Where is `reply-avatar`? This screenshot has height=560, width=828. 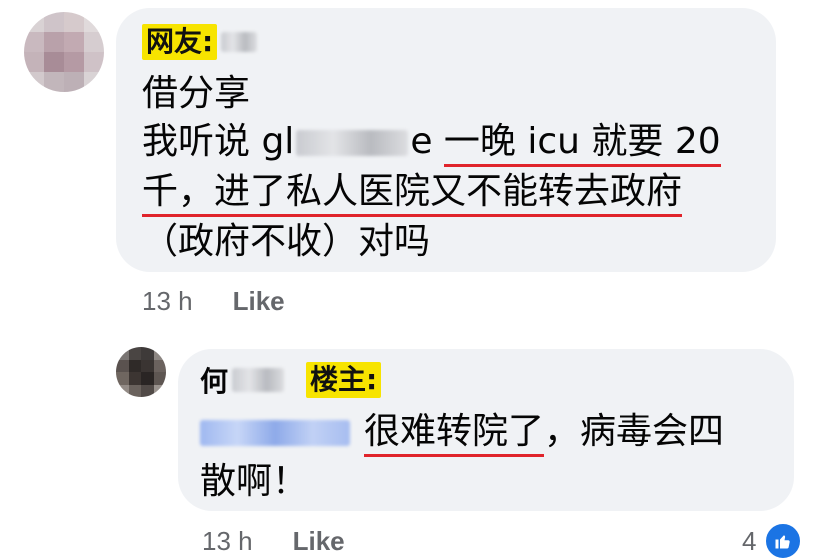
reply-avatar is located at coordinates (141, 372).